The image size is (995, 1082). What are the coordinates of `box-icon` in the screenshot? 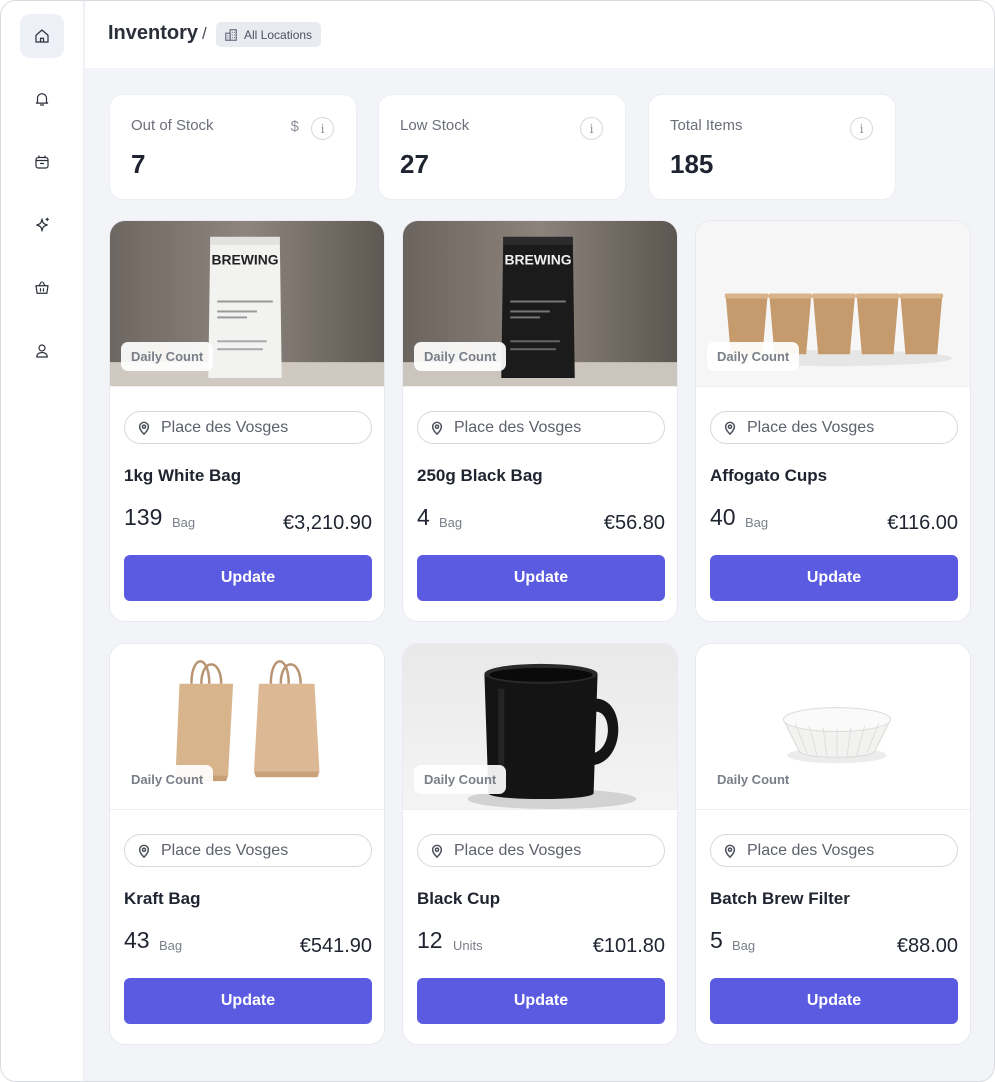 It's located at (42, 162).